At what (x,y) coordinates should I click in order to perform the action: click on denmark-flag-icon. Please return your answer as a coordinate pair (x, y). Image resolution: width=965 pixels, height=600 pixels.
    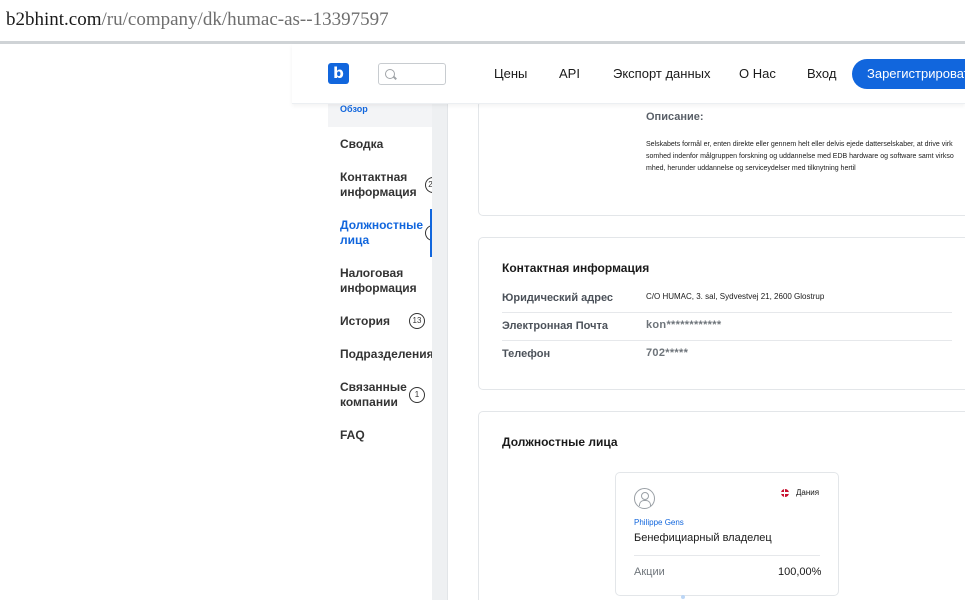
    Looking at the image, I should click on (785, 493).